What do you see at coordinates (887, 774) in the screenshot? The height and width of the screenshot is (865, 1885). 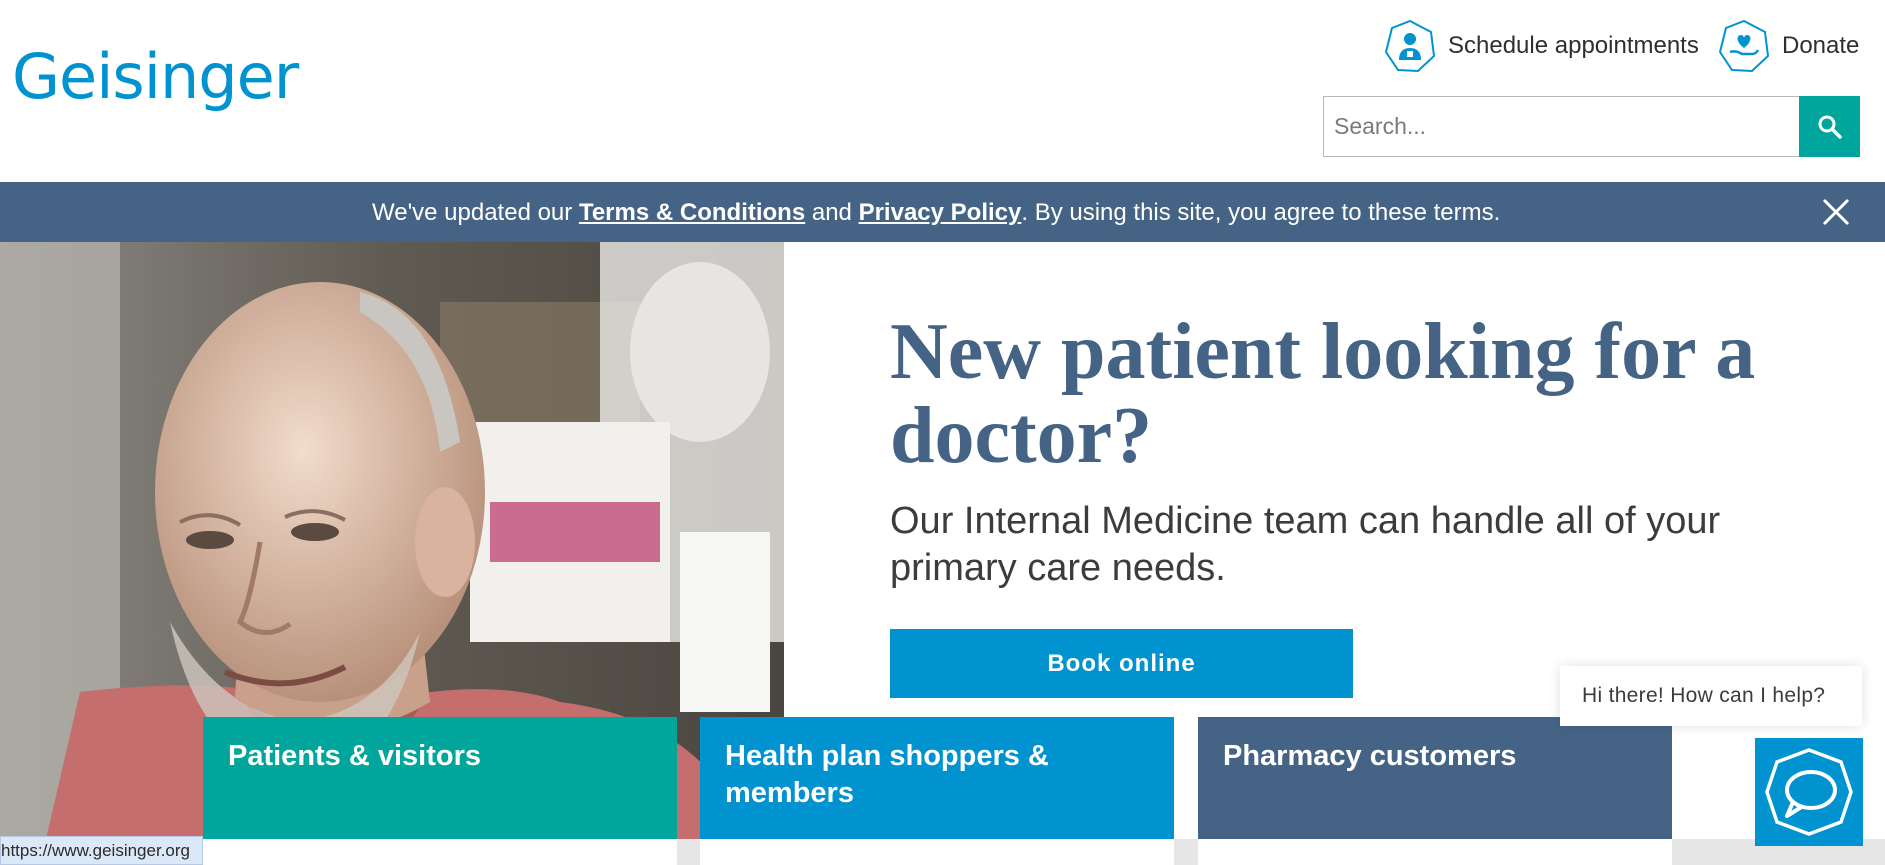 I see `card-label: Health plan shoppers & members` at bounding box center [887, 774].